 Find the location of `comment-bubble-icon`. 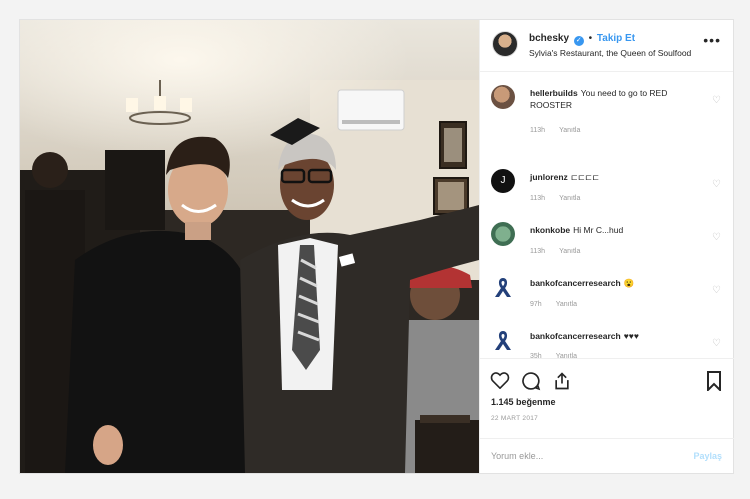

comment-bubble-icon is located at coordinates (531, 381).